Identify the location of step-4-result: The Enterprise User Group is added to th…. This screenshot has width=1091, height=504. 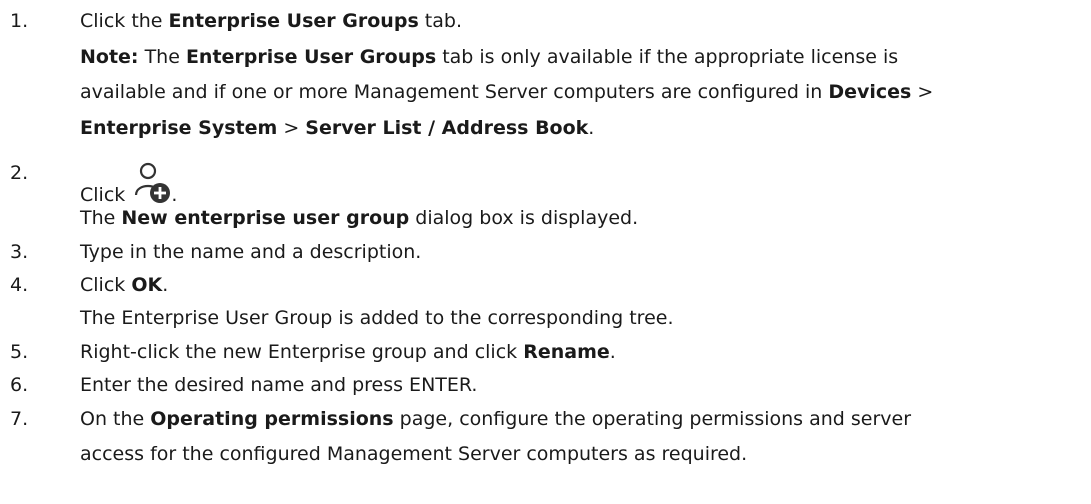
(377, 318).